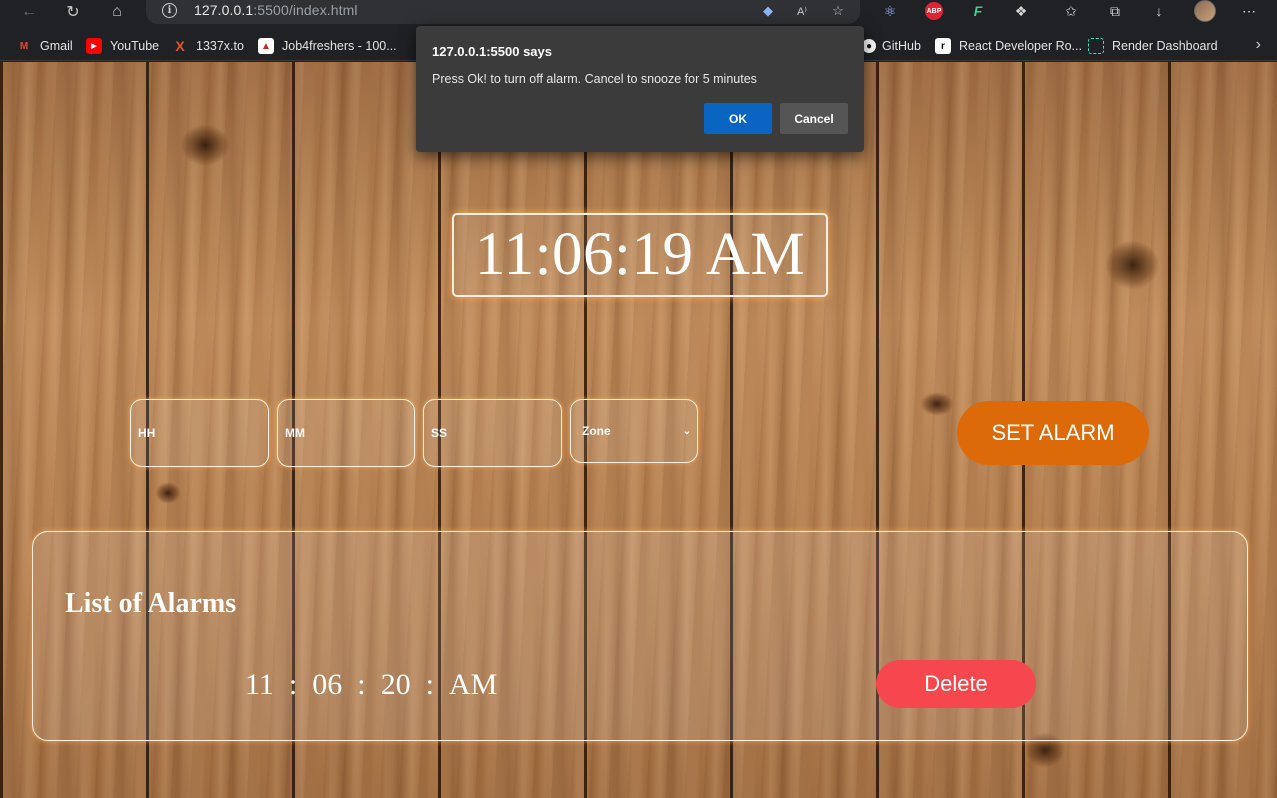 This screenshot has height=798, width=1277. I want to click on alarm-minute: 06, so click(327, 684).